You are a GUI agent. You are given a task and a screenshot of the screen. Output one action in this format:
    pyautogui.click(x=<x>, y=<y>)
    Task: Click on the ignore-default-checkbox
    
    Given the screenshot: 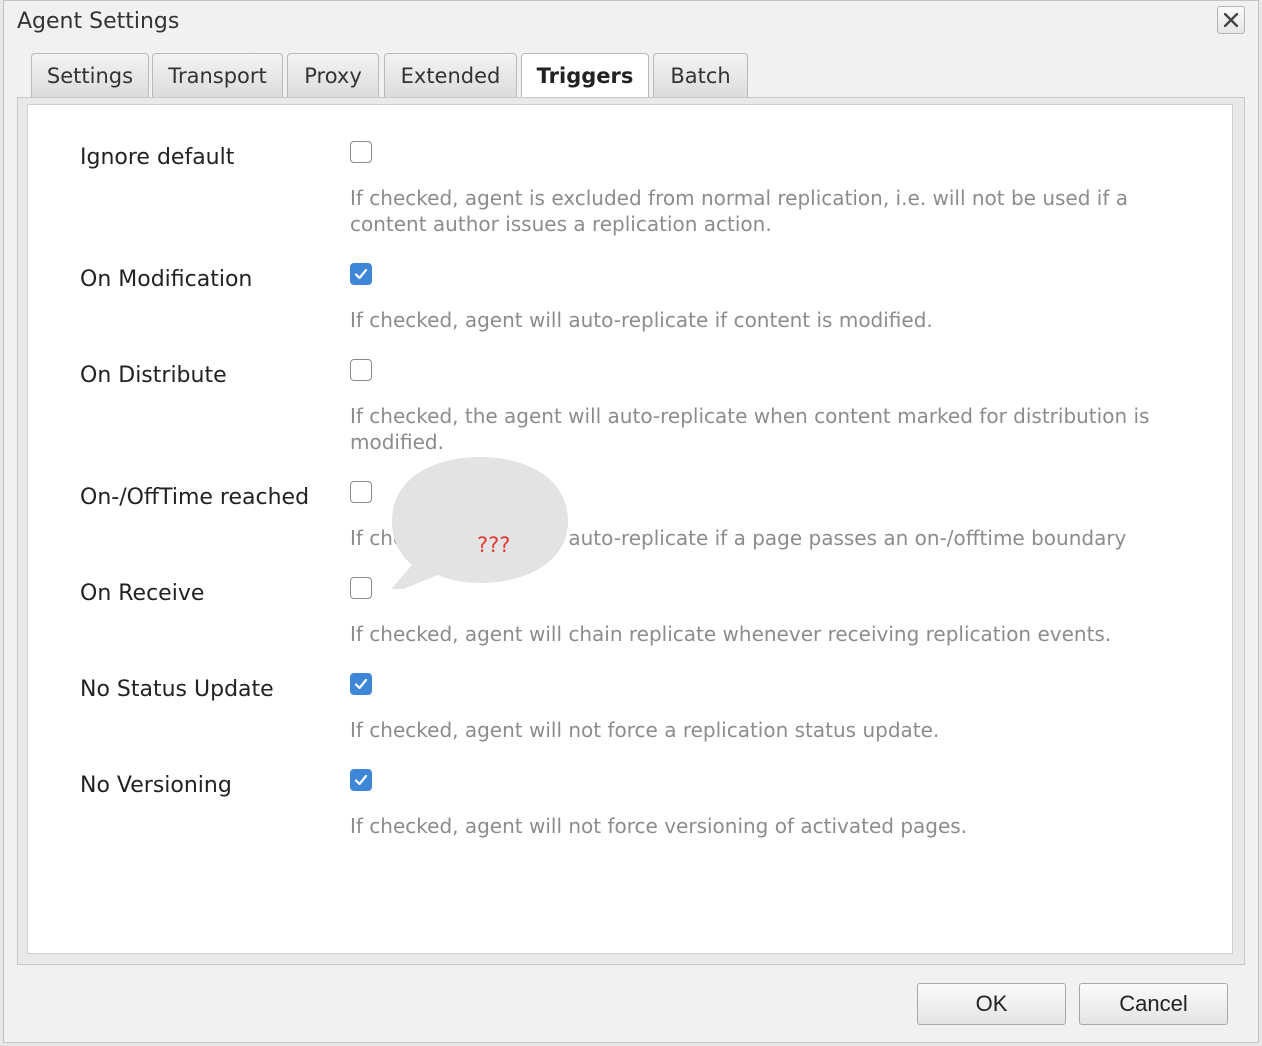 What is the action you would take?
    pyautogui.click(x=361, y=152)
    